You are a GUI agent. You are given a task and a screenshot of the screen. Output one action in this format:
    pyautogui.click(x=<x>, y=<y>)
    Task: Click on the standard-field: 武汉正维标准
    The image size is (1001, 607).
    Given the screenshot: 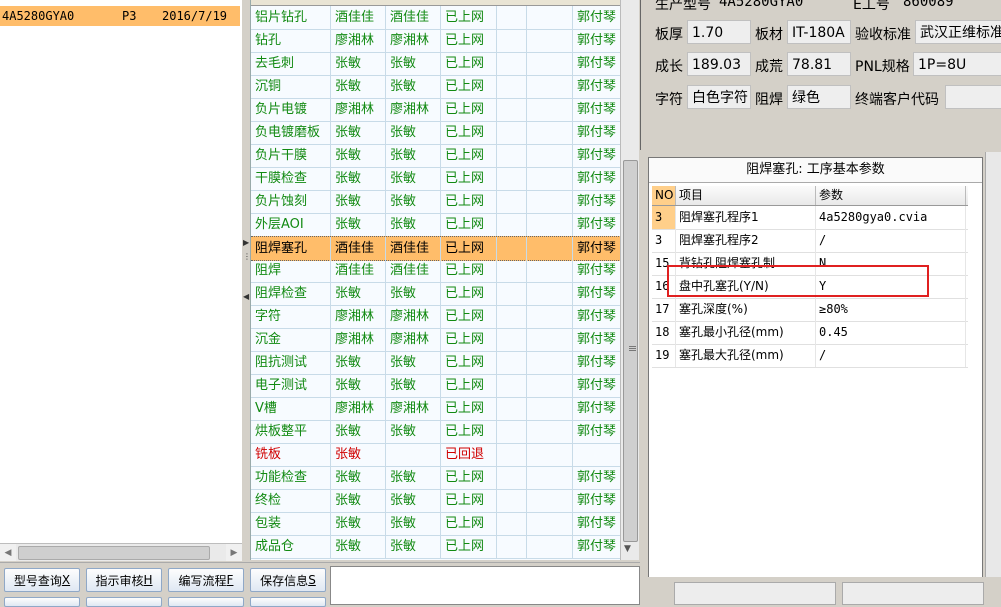 What is the action you would take?
    pyautogui.click(x=958, y=32)
    